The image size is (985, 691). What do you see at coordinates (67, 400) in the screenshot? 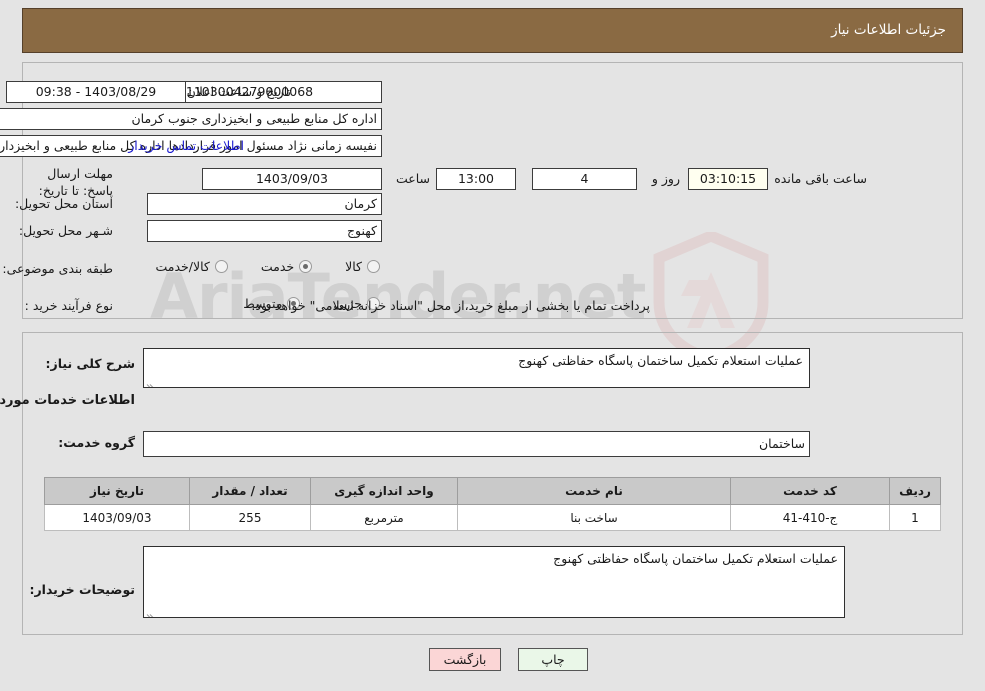
I see `services-section-title: اطلاعات خدمات مورد نیاز` at bounding box center [67, 400].